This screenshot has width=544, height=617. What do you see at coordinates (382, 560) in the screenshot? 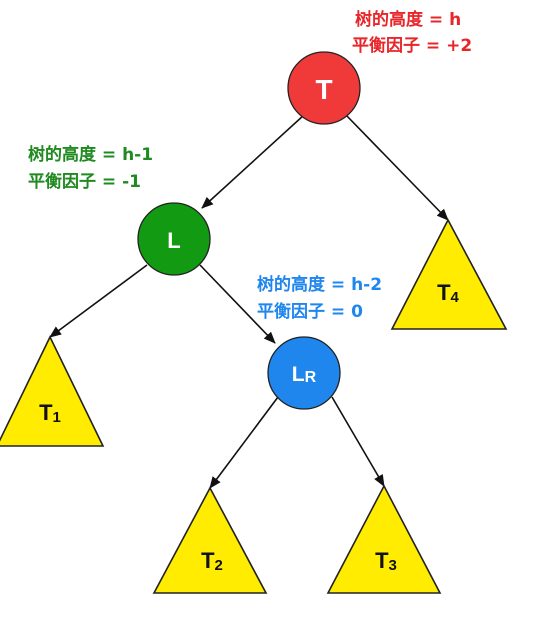
I see `subtree-t3-label-main: T` at bounding box center [382, 560].